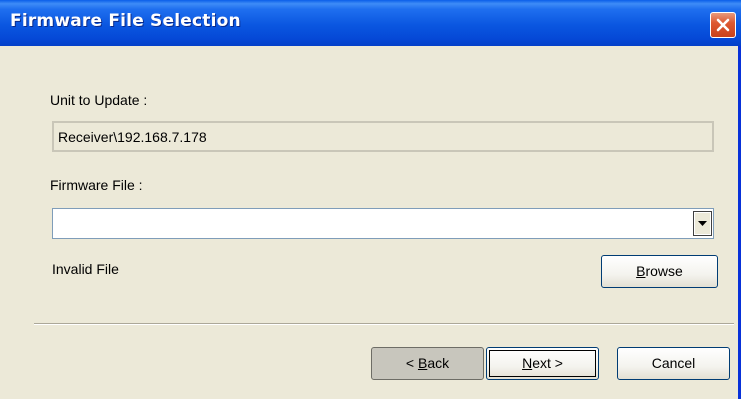 This screenshot has height=399, width=741. I want to click on unit-label: Unit to Update :, so click(99, 100).